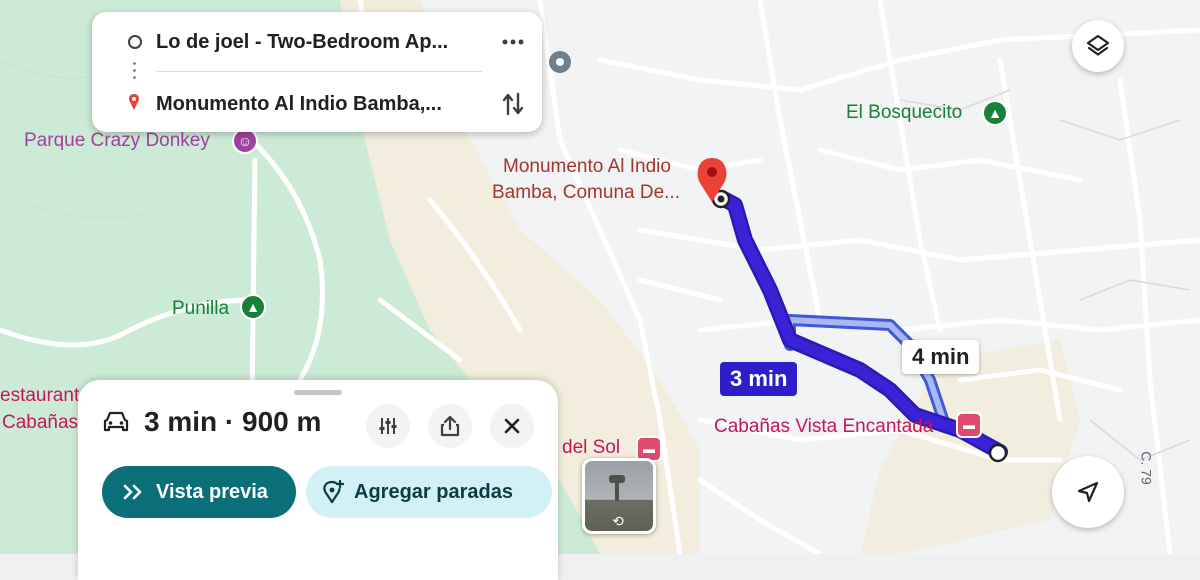 This screenshot has height=580, width=1200. I want to click on origin-dot-icon, so click(135, 42).